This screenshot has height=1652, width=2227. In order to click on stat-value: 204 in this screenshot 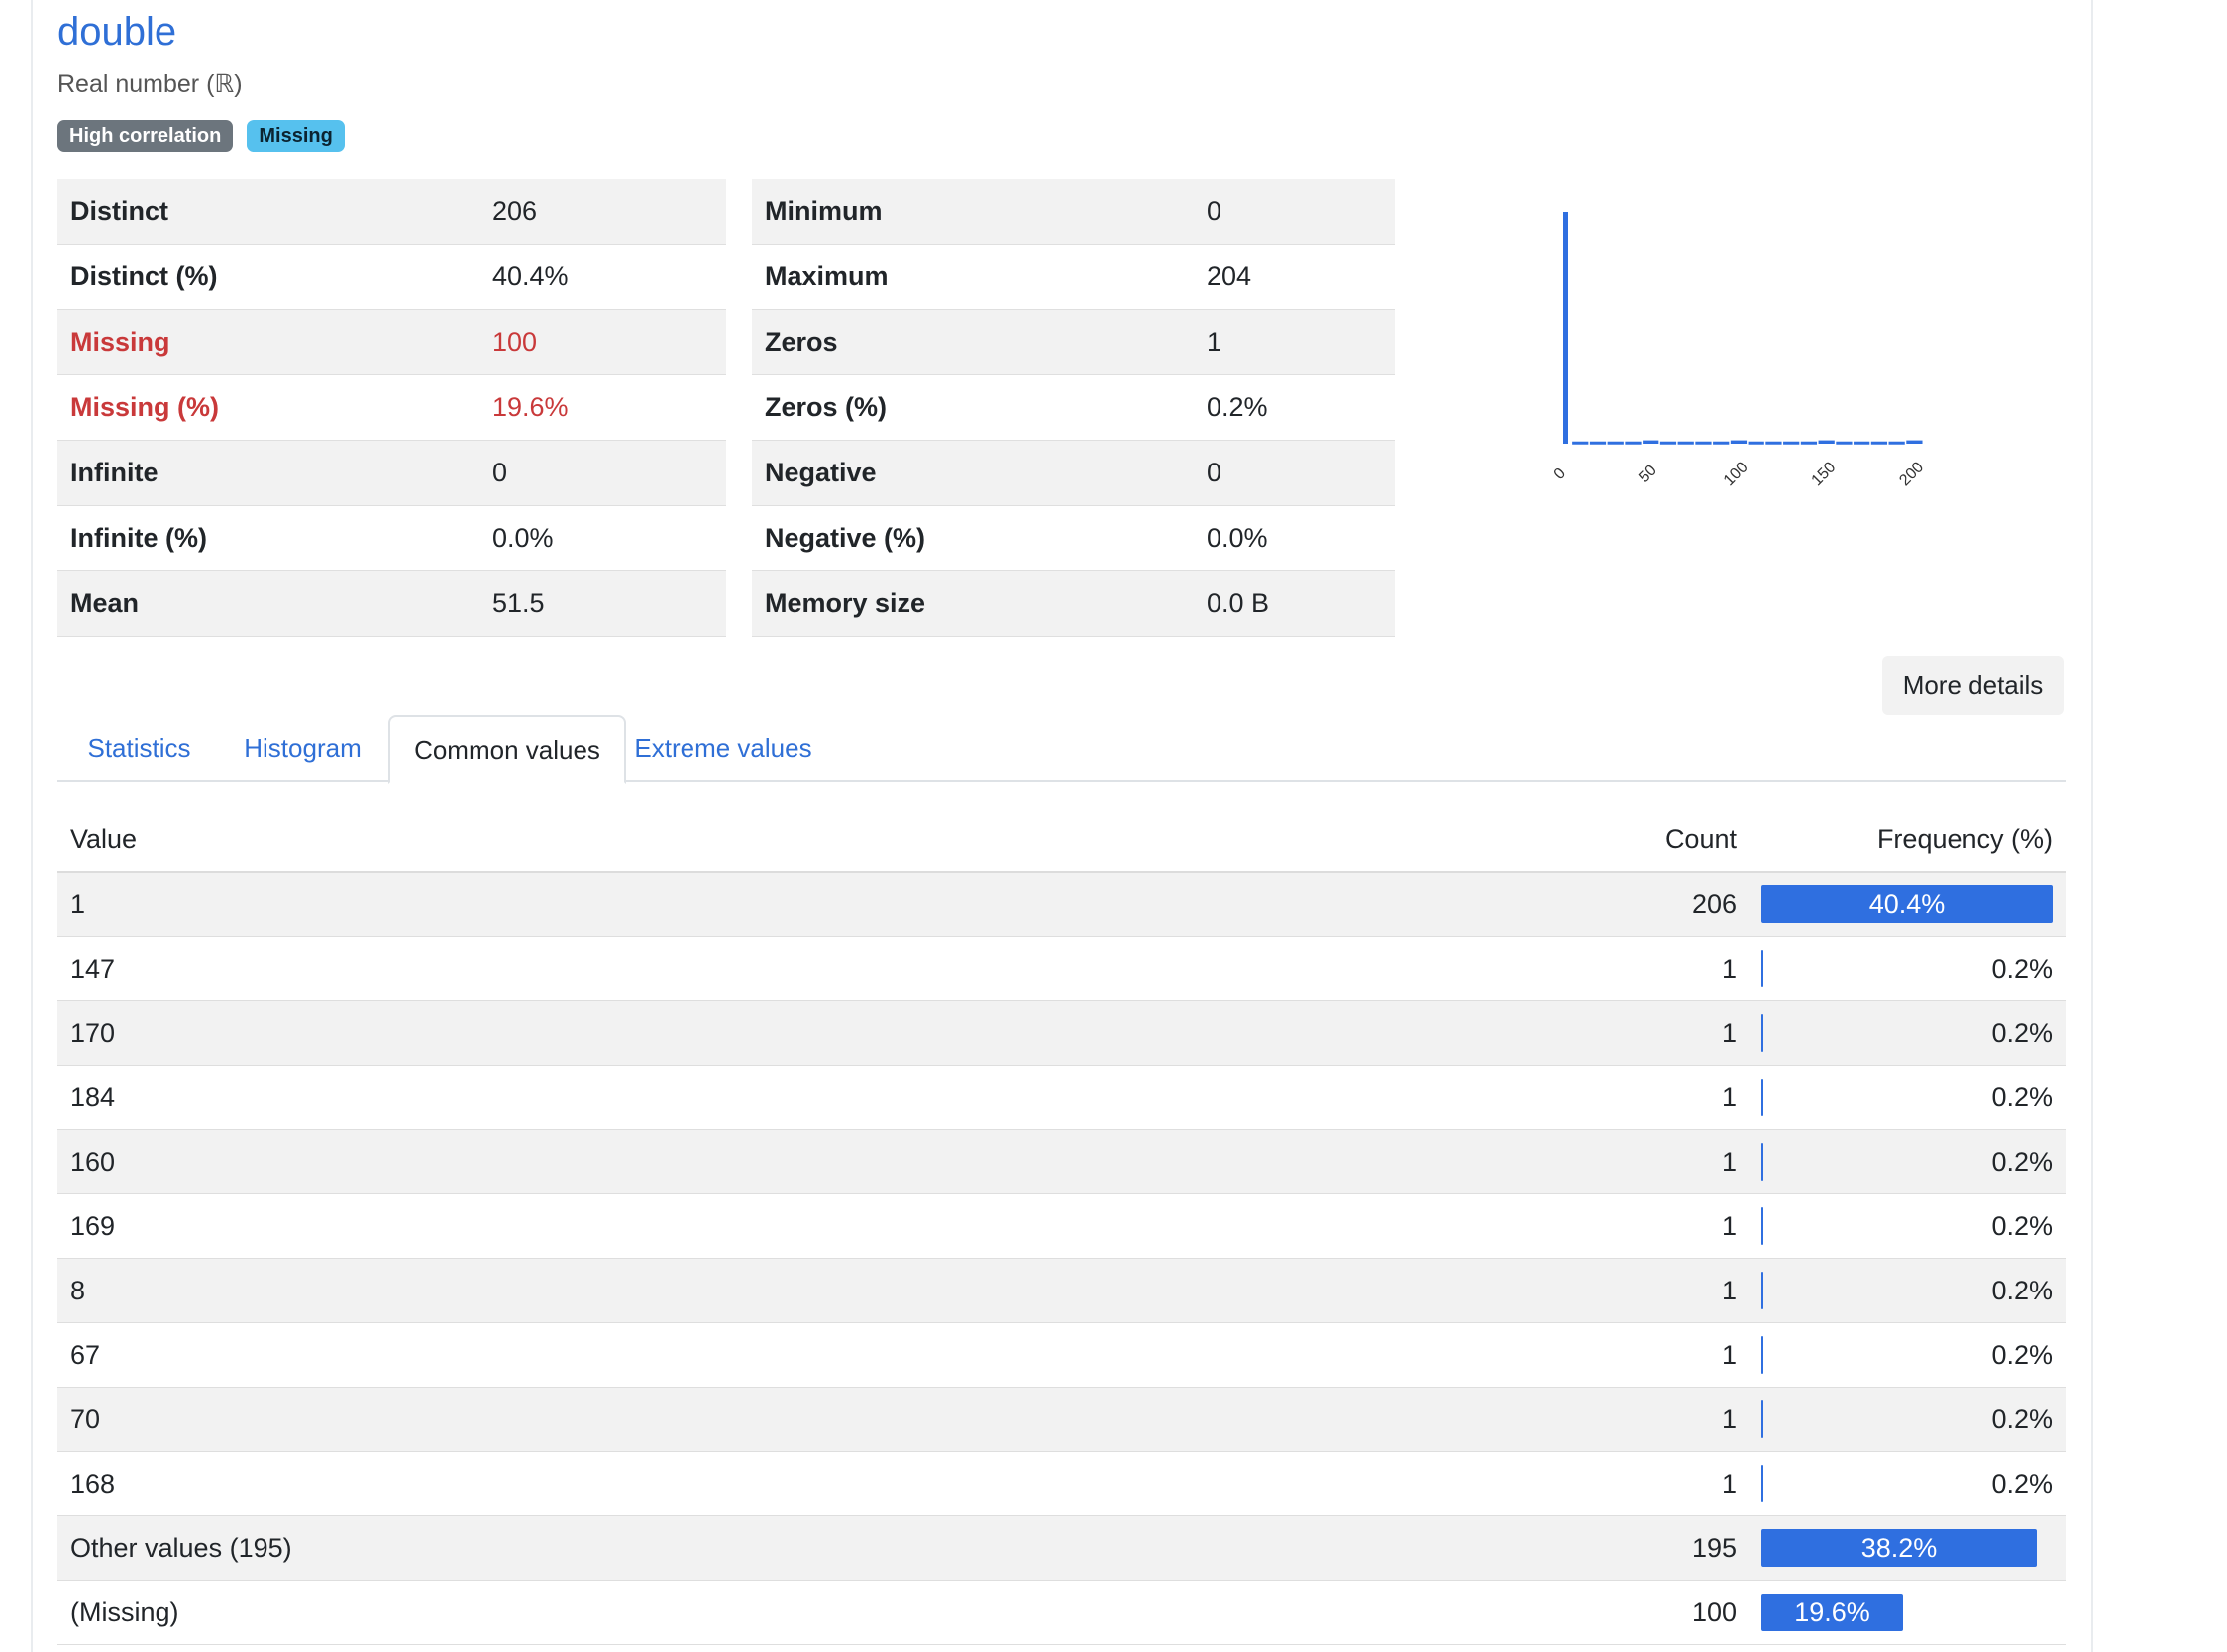, I will do `click(1295, 277)`.